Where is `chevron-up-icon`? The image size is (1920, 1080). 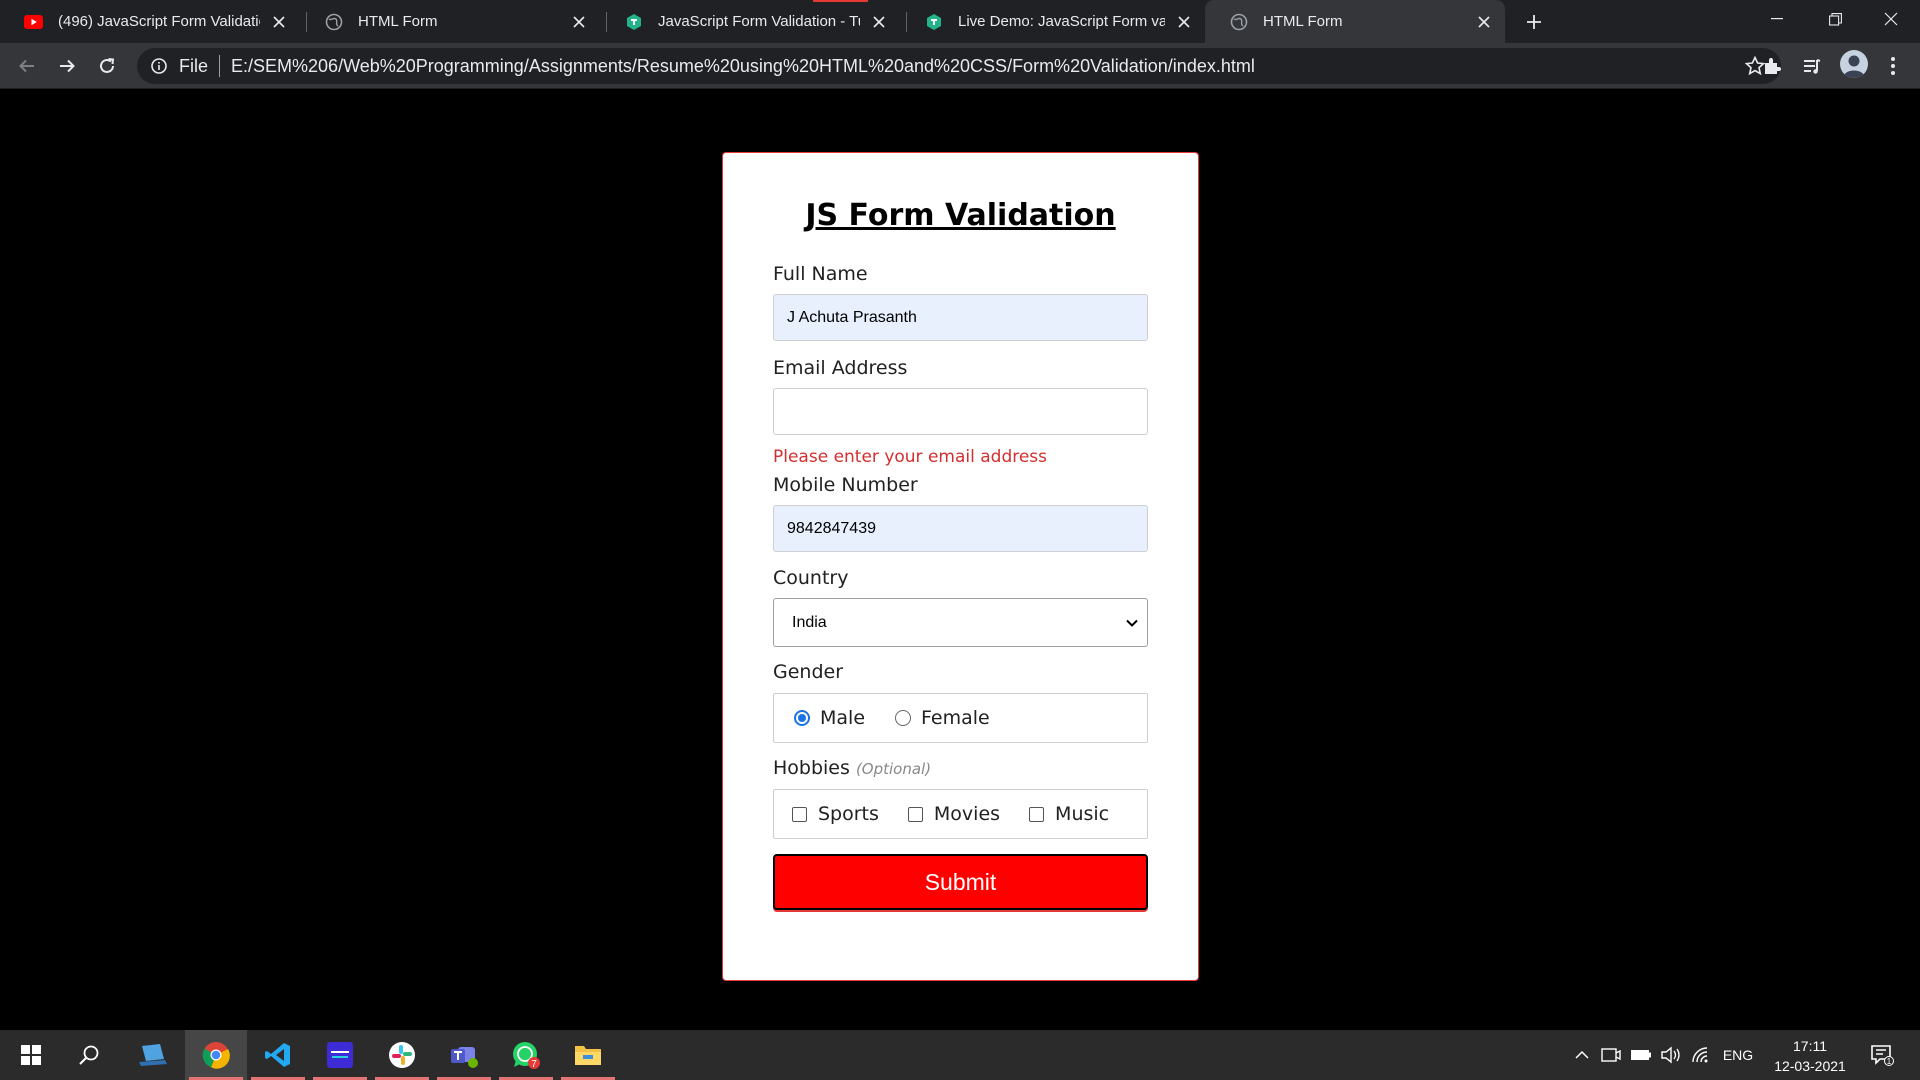 chevron-up-icon is located at coordinates (1582, 1055).